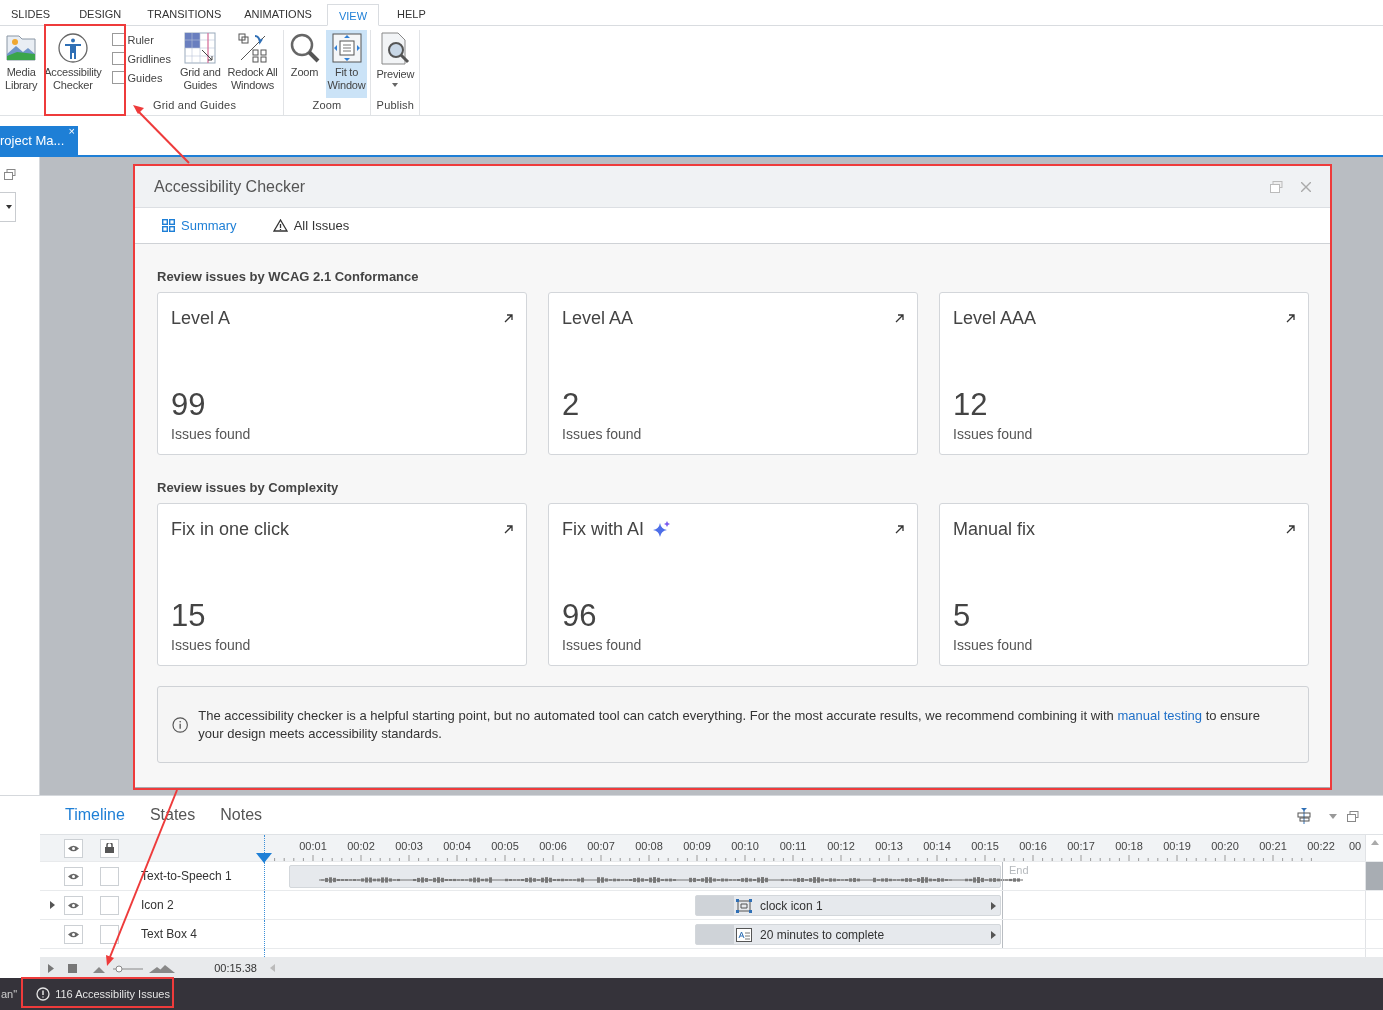 This screenshot has height=1010, width=1383. Describe the element at coordinates (848, 905) in the screenshot. I see `timeline-object: clock icon 1` at that location.